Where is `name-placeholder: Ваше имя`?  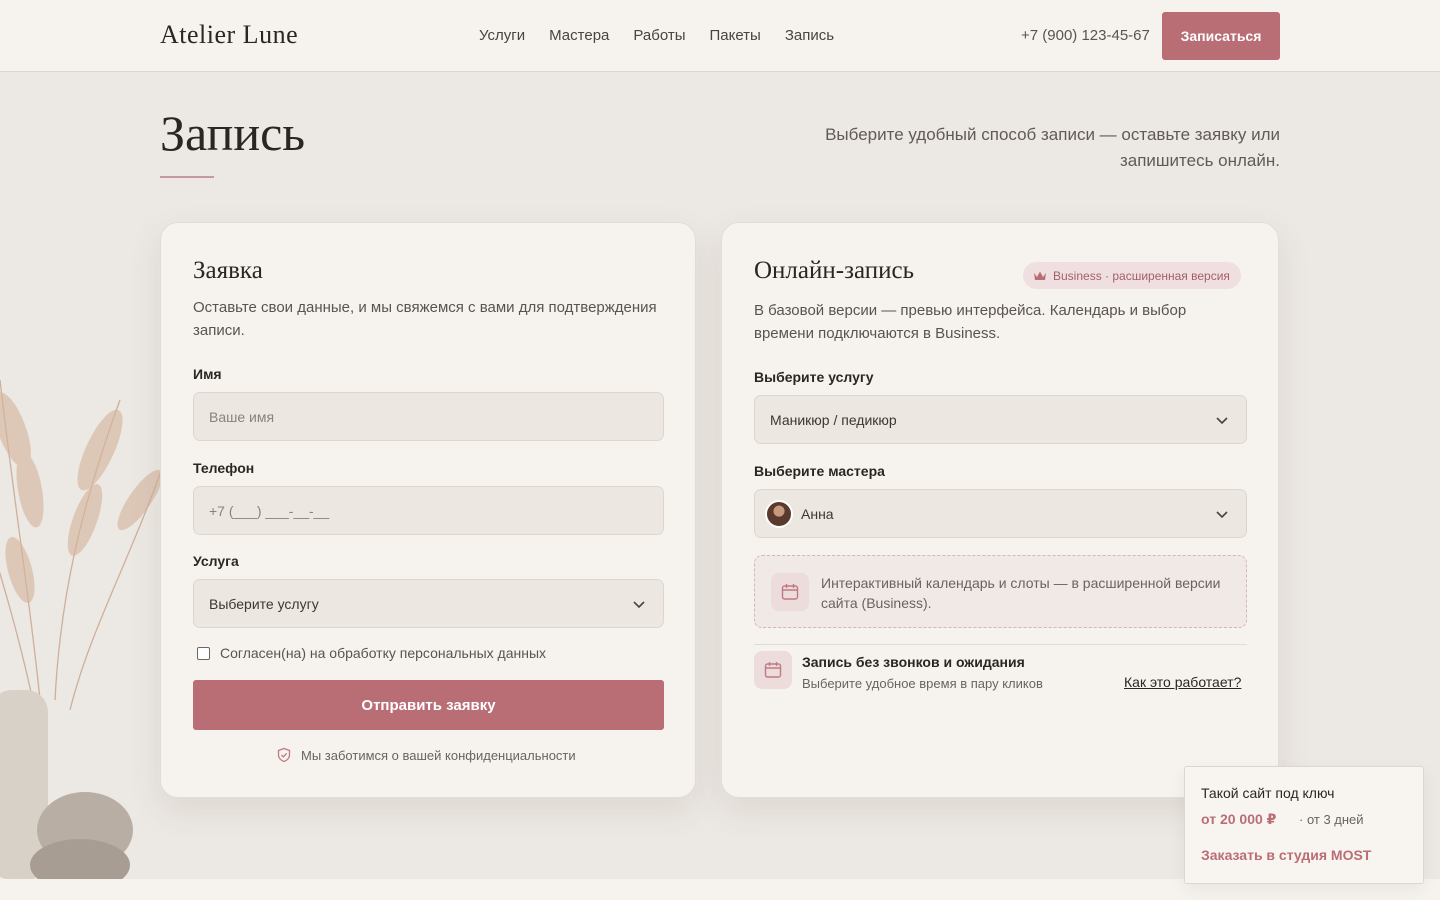 name-placeholder: Ваше имя is located at coordinates (242, 416).